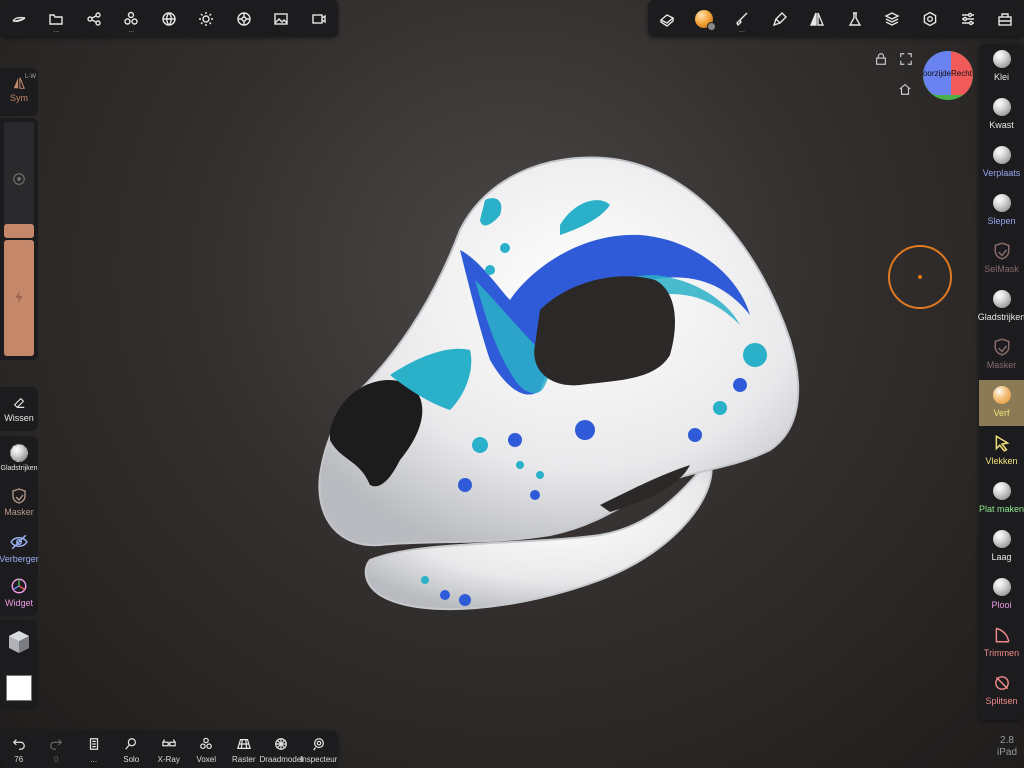 The width and height of the screenshot is (1024, 768). I want to click on sculpt-icon, so click(19, 19).